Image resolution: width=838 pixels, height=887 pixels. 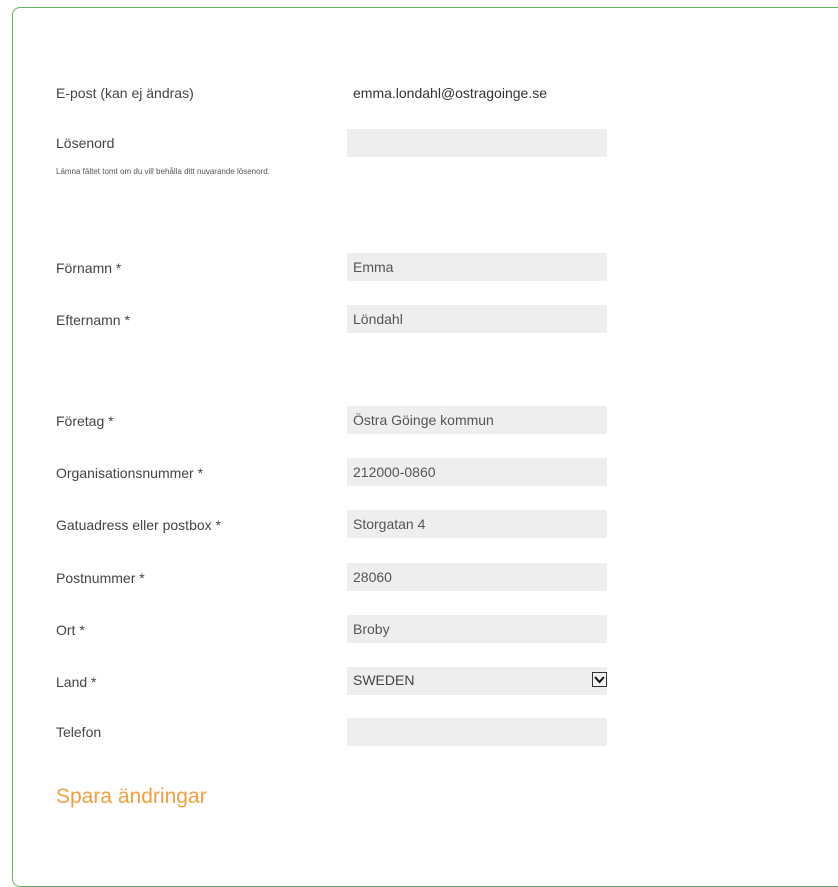 What do you see at coordinates (89, 268) in the screenshot?
I see `firstname-label: Förnamn *` at bounding box center [89, 268].